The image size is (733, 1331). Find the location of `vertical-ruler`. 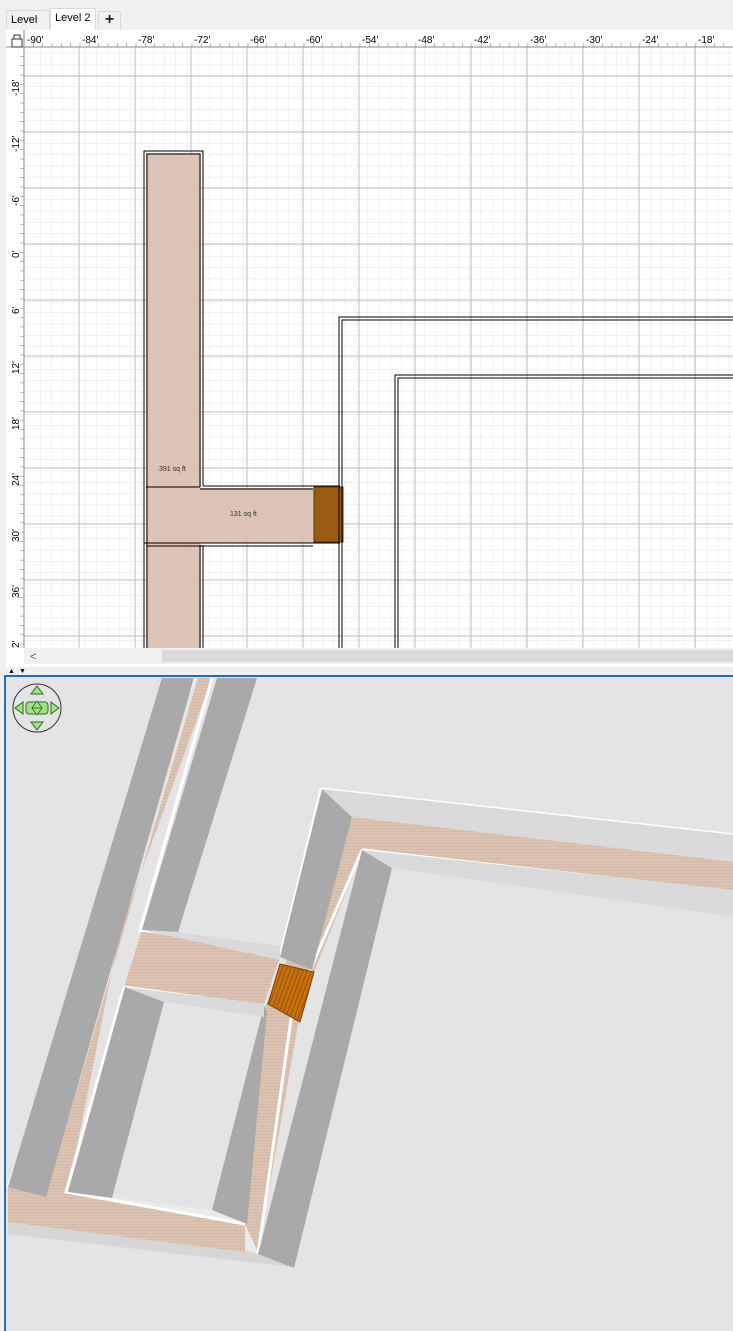

vertical-ruler is located at coordinates (15, 339).